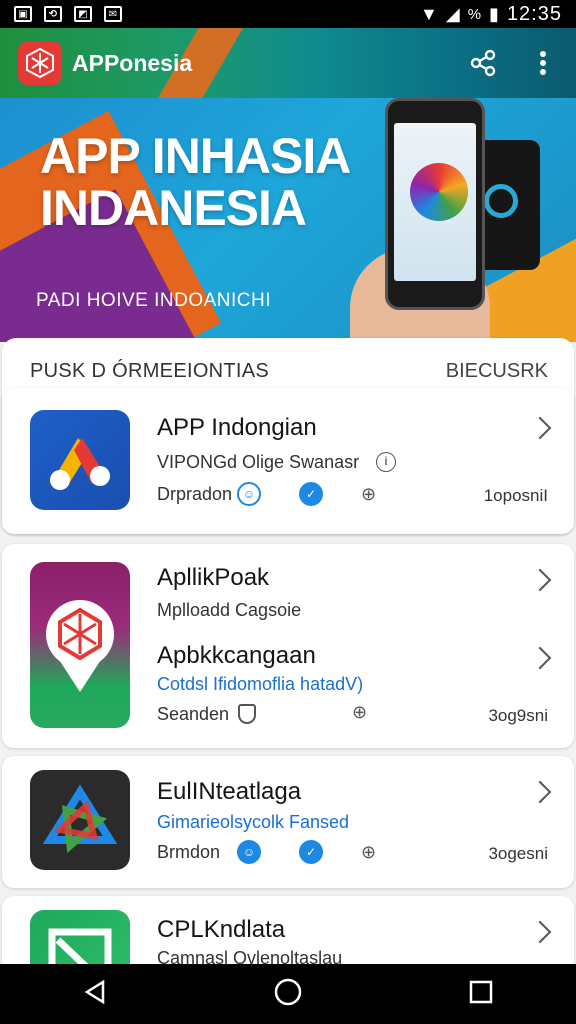  What do you see at coordinates (195, 494) in the screenshot?
I see `app-meta-label: Drpradon` at bounding box center [195, 494].